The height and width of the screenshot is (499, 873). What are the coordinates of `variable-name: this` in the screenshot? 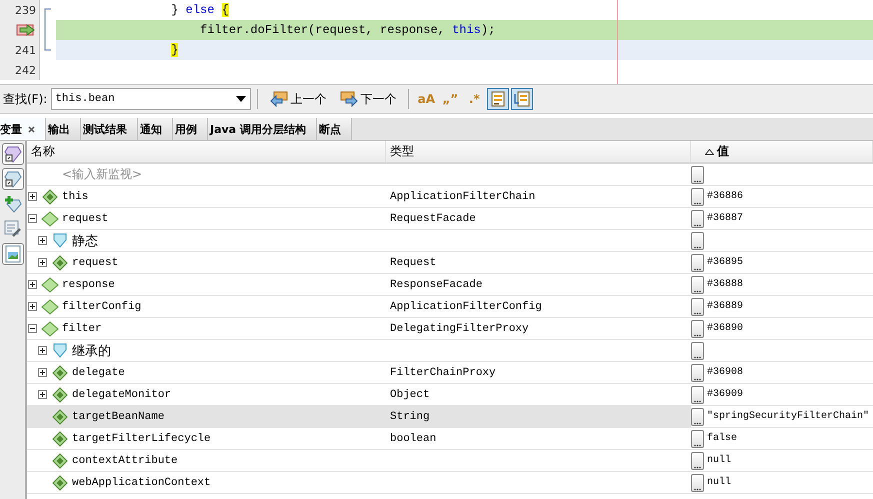 It's located at (75, 196).